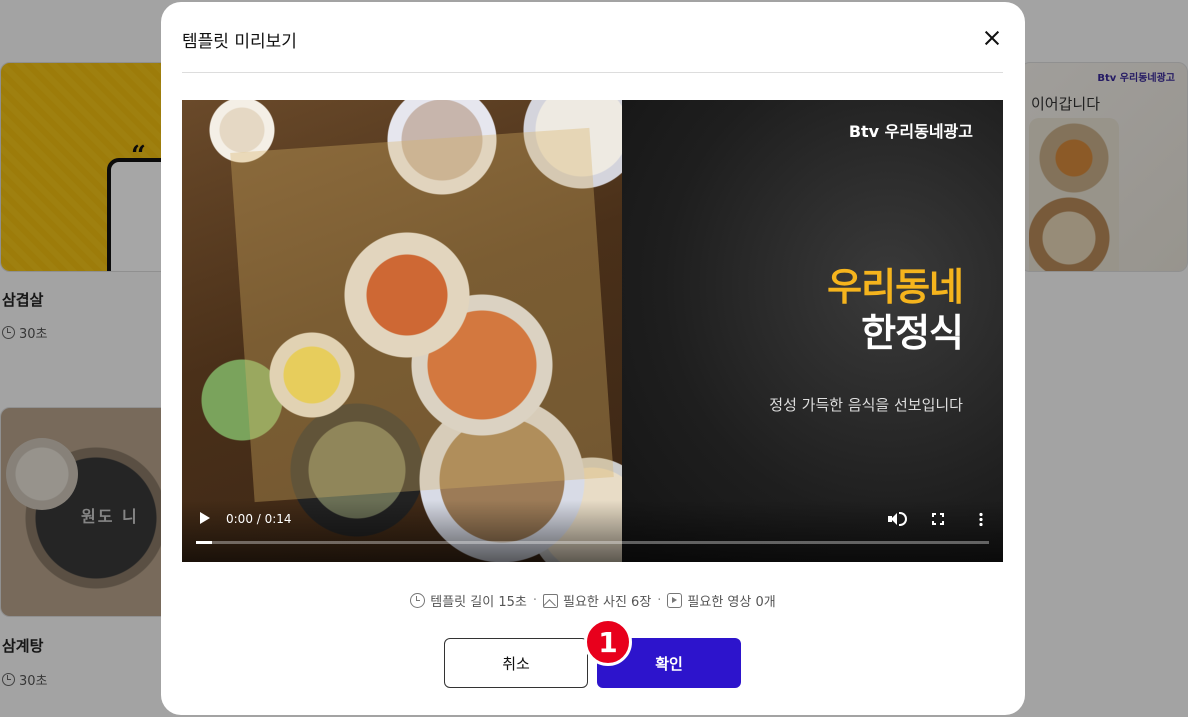 The image size is (1188, 717). What do you see at coordinates (981, 519) in the screenshot?
I see `more-options-icon` at bounding box center [981, 519].